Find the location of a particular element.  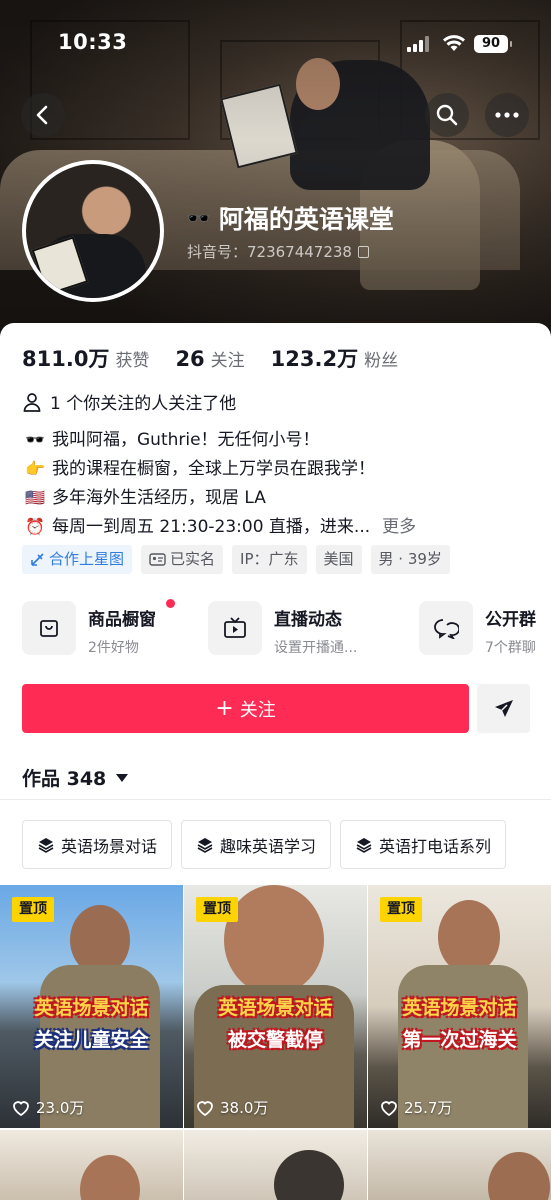

tv-icon is located at coordinates (235, 627).